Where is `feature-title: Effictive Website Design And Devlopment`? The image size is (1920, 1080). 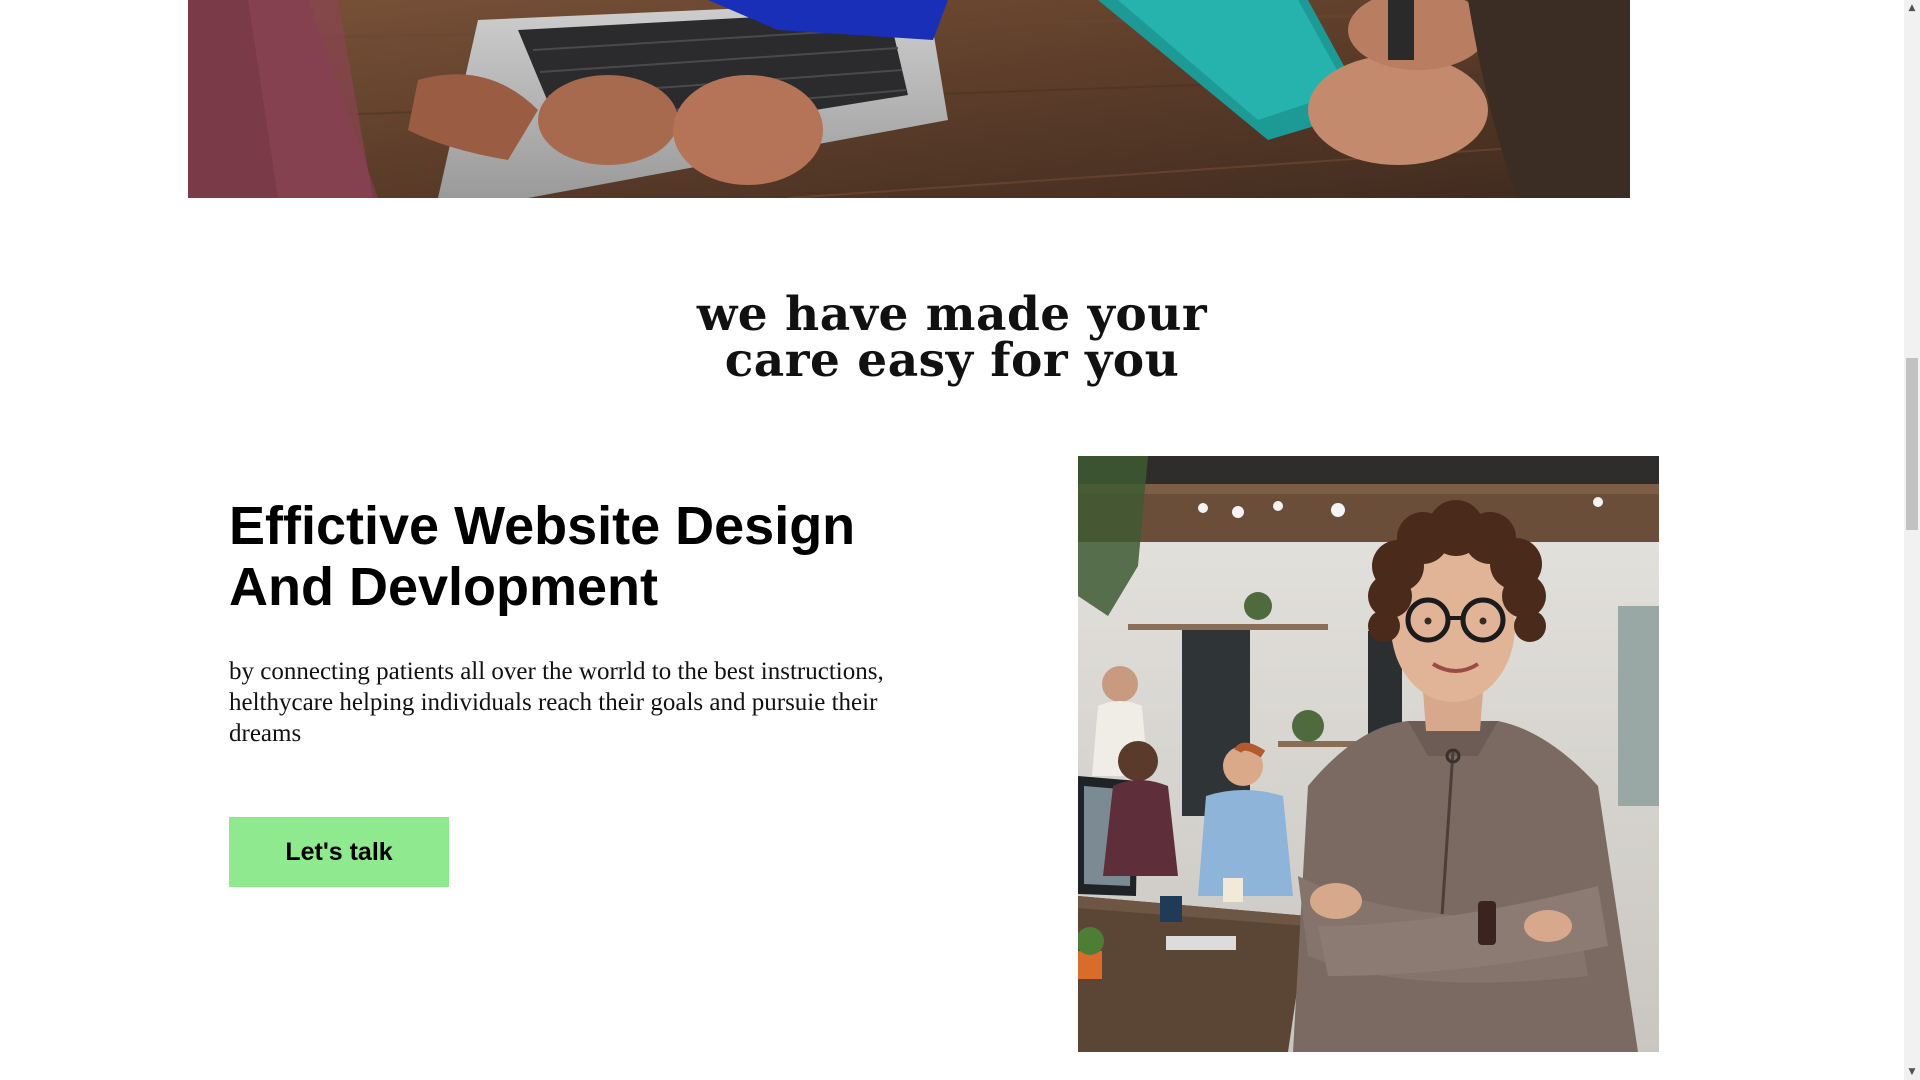
feature-title: Effictive Website Design And Devlopment is located at coordinates (579, 557).